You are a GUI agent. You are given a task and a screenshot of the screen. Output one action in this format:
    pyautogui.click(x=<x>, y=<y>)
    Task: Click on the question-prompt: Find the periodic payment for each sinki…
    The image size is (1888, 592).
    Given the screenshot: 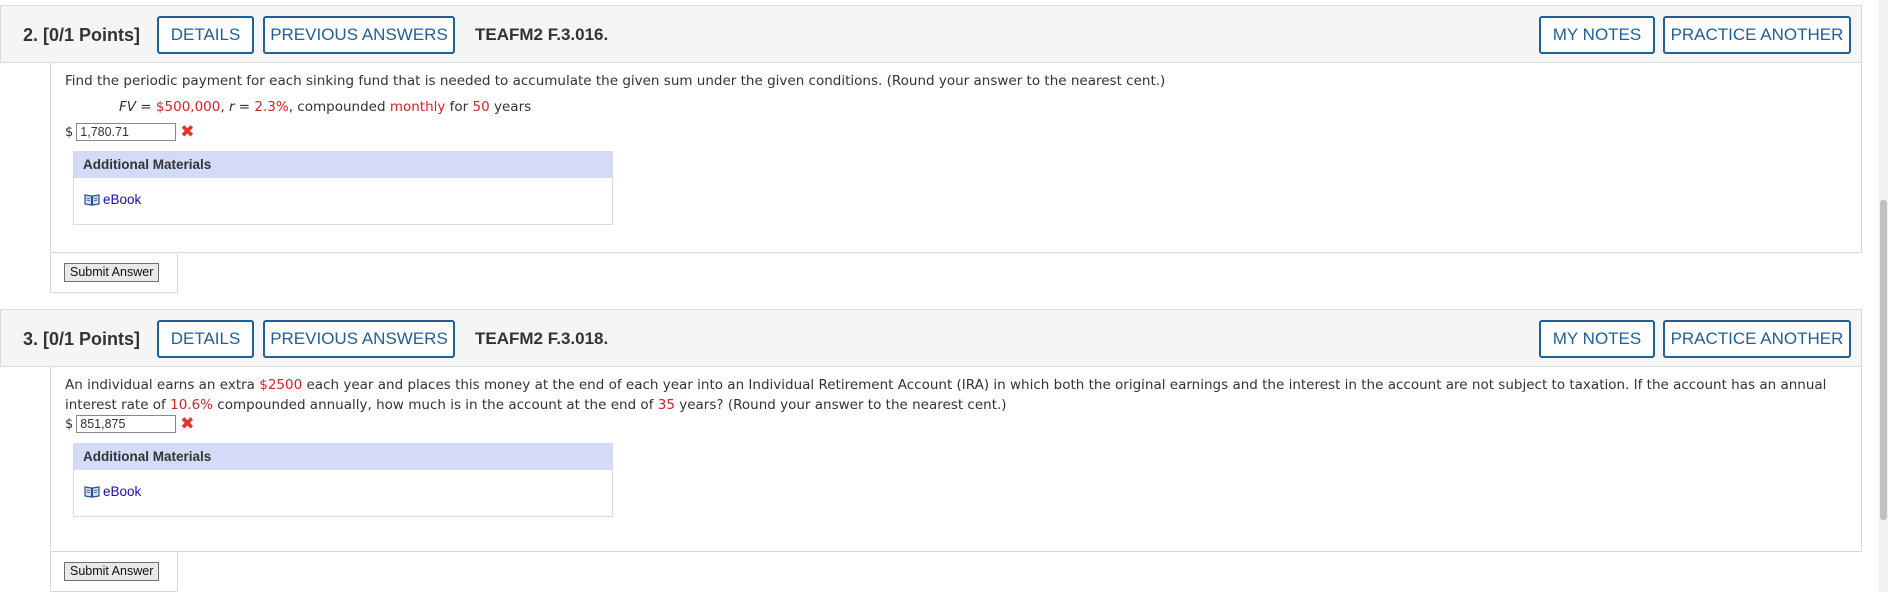 What is the action you would take?
    pyautogui.click(x=615, y=81)
    